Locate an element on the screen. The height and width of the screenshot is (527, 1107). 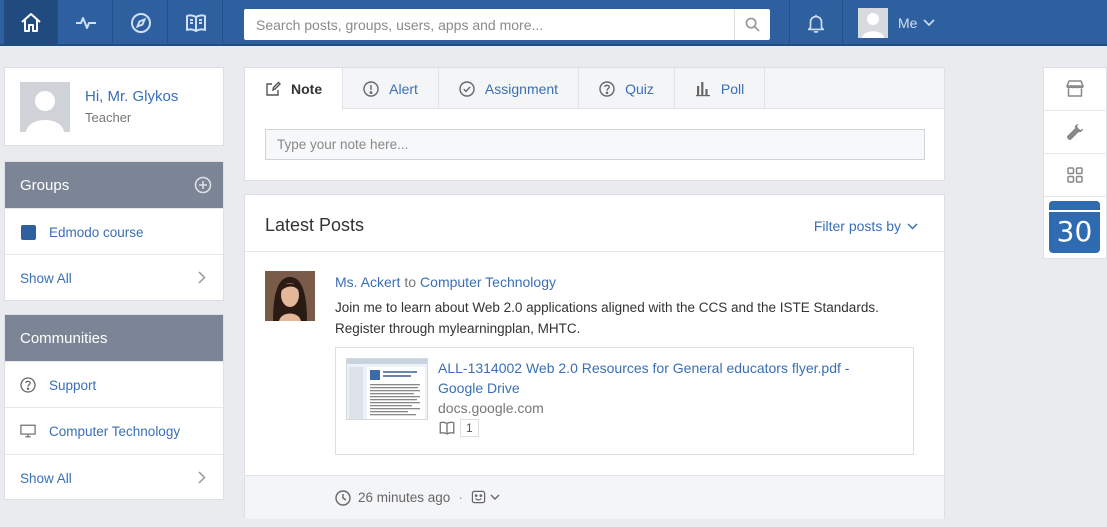
group-item-edmodo-course: Edmodo course is located at coordinates (114, 231).